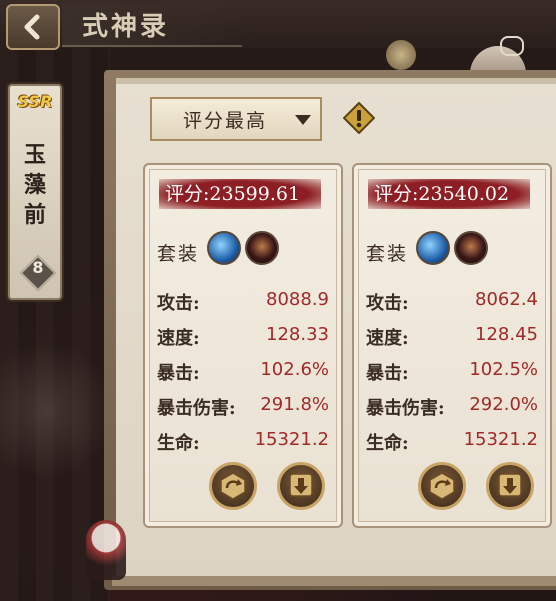 The image size is (556, 601). I want to click on panel-bottom-border, so click(334, 581).